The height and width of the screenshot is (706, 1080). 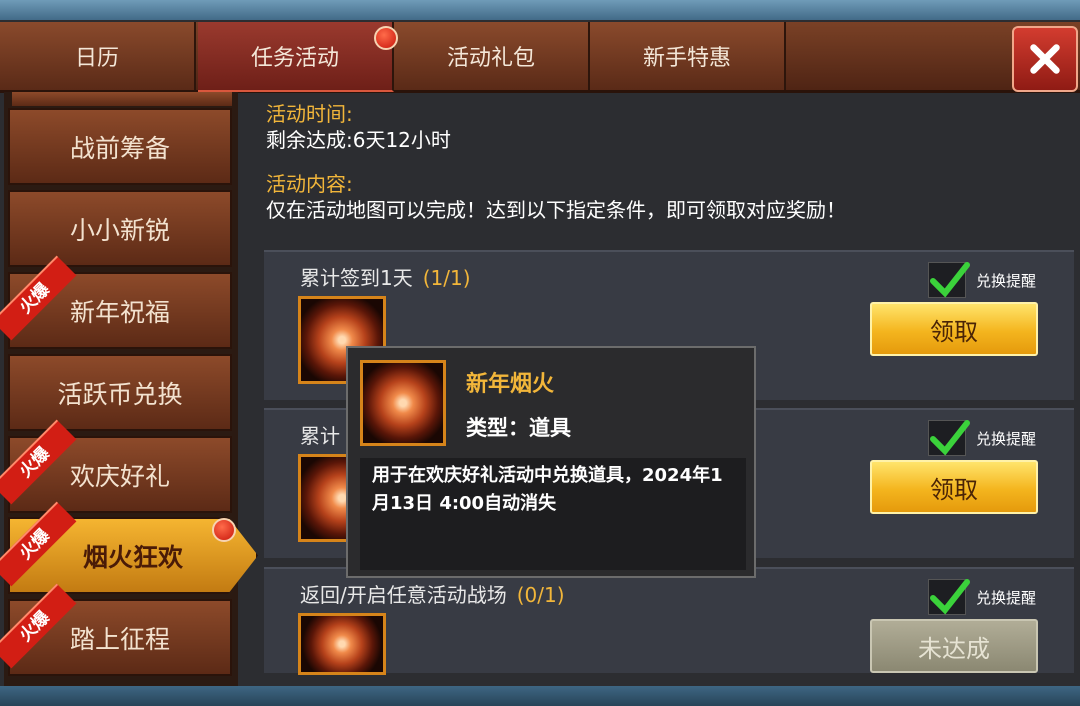 I want to click on task-title-text: 返回/开启任意活动战场, so click(x=403, y=595).